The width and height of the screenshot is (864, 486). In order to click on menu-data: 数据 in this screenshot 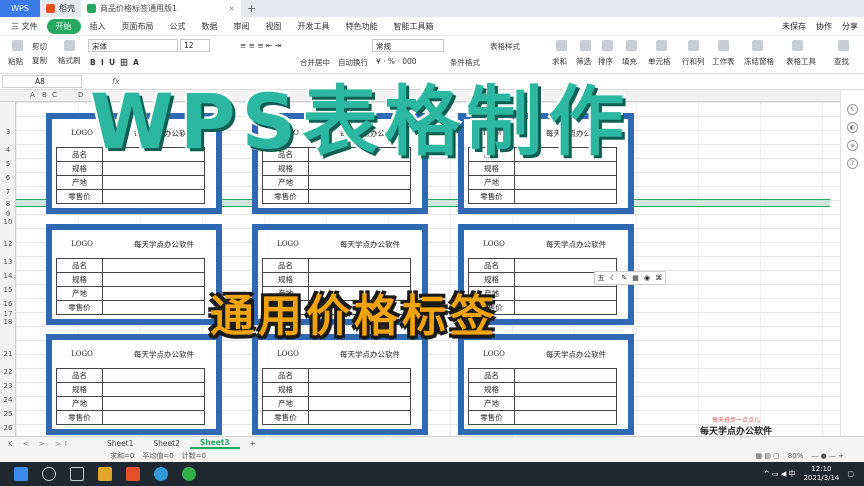, I will do `click(210, 26)`.